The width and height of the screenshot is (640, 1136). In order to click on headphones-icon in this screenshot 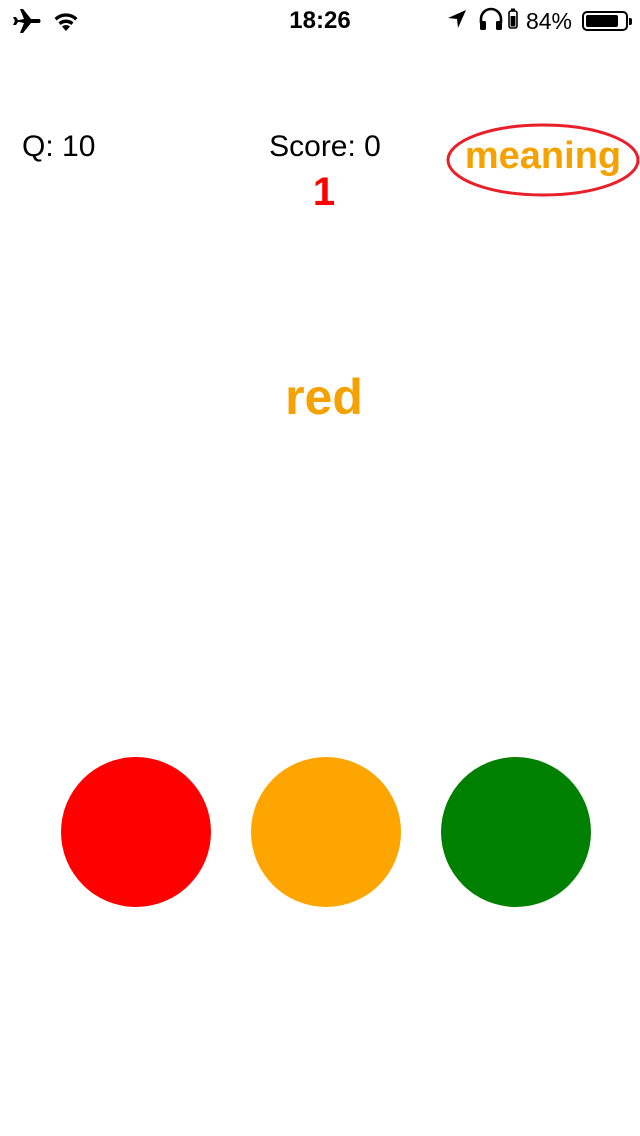, I will do `click(491, 21)`.